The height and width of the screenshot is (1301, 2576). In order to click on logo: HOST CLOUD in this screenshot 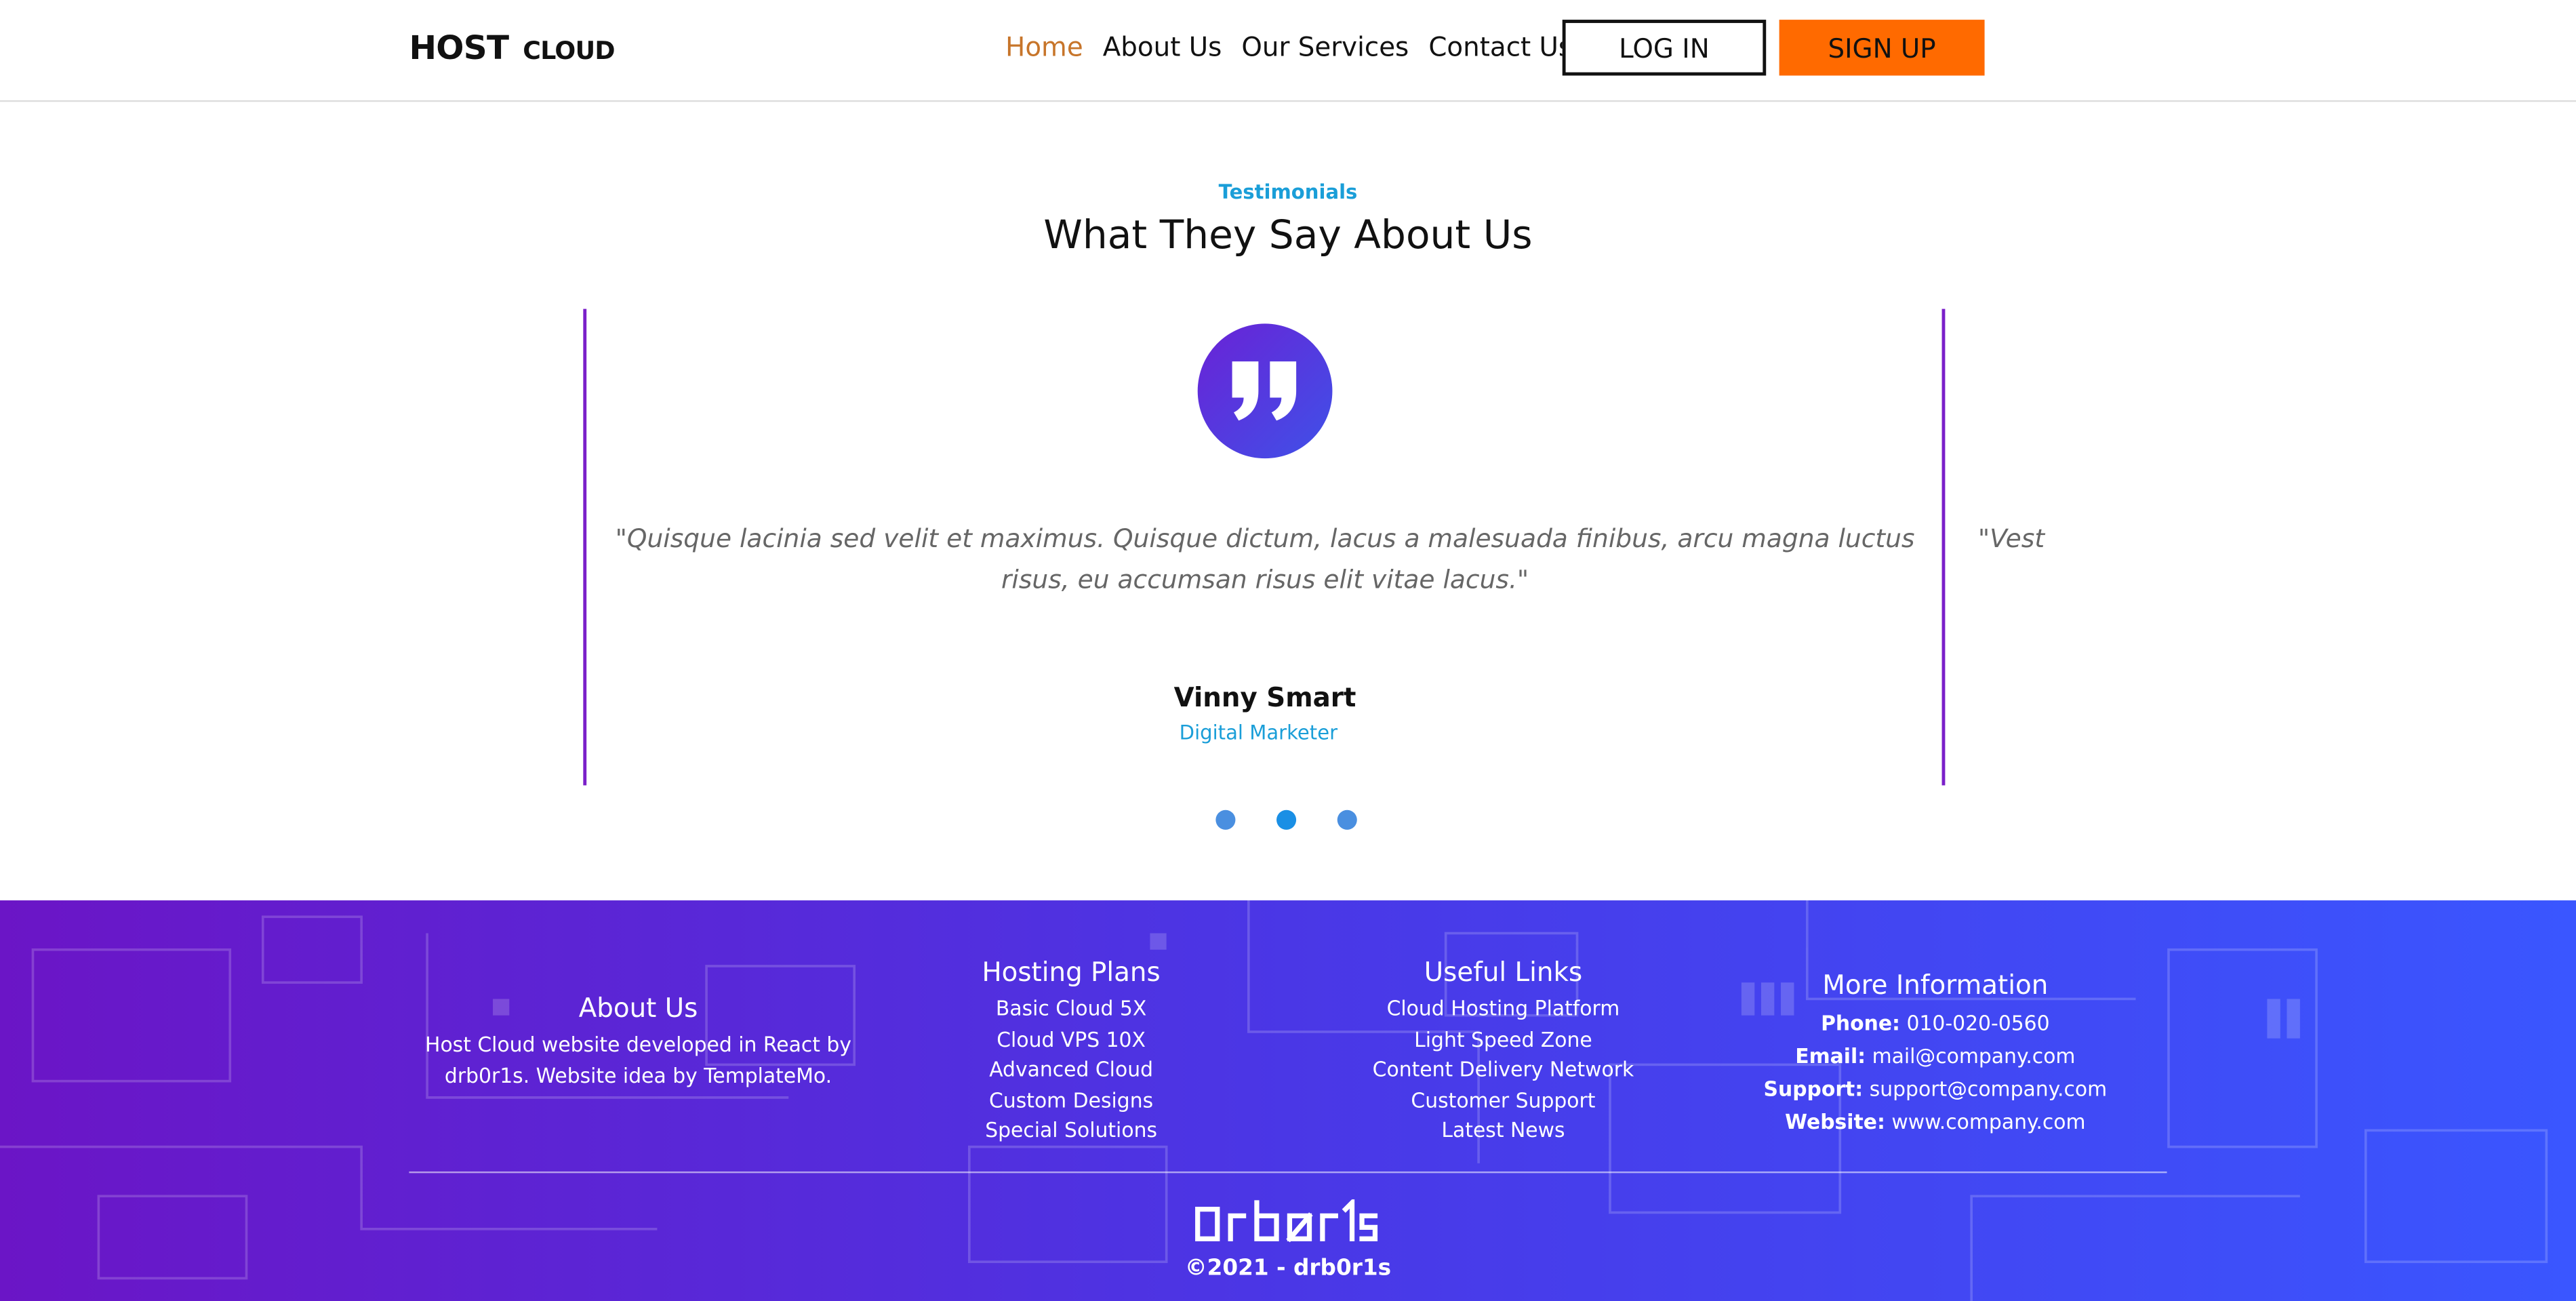, I will do `click(512, 48)`.